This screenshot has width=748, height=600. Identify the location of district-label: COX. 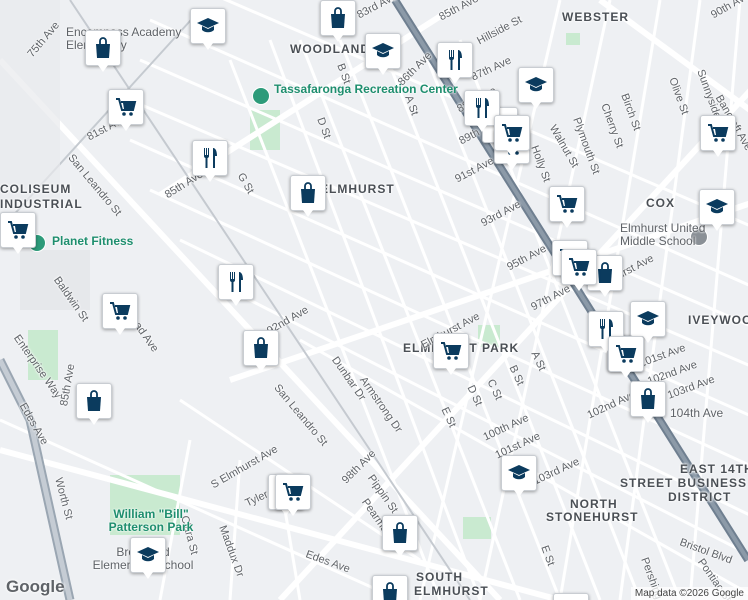
(661, 203).